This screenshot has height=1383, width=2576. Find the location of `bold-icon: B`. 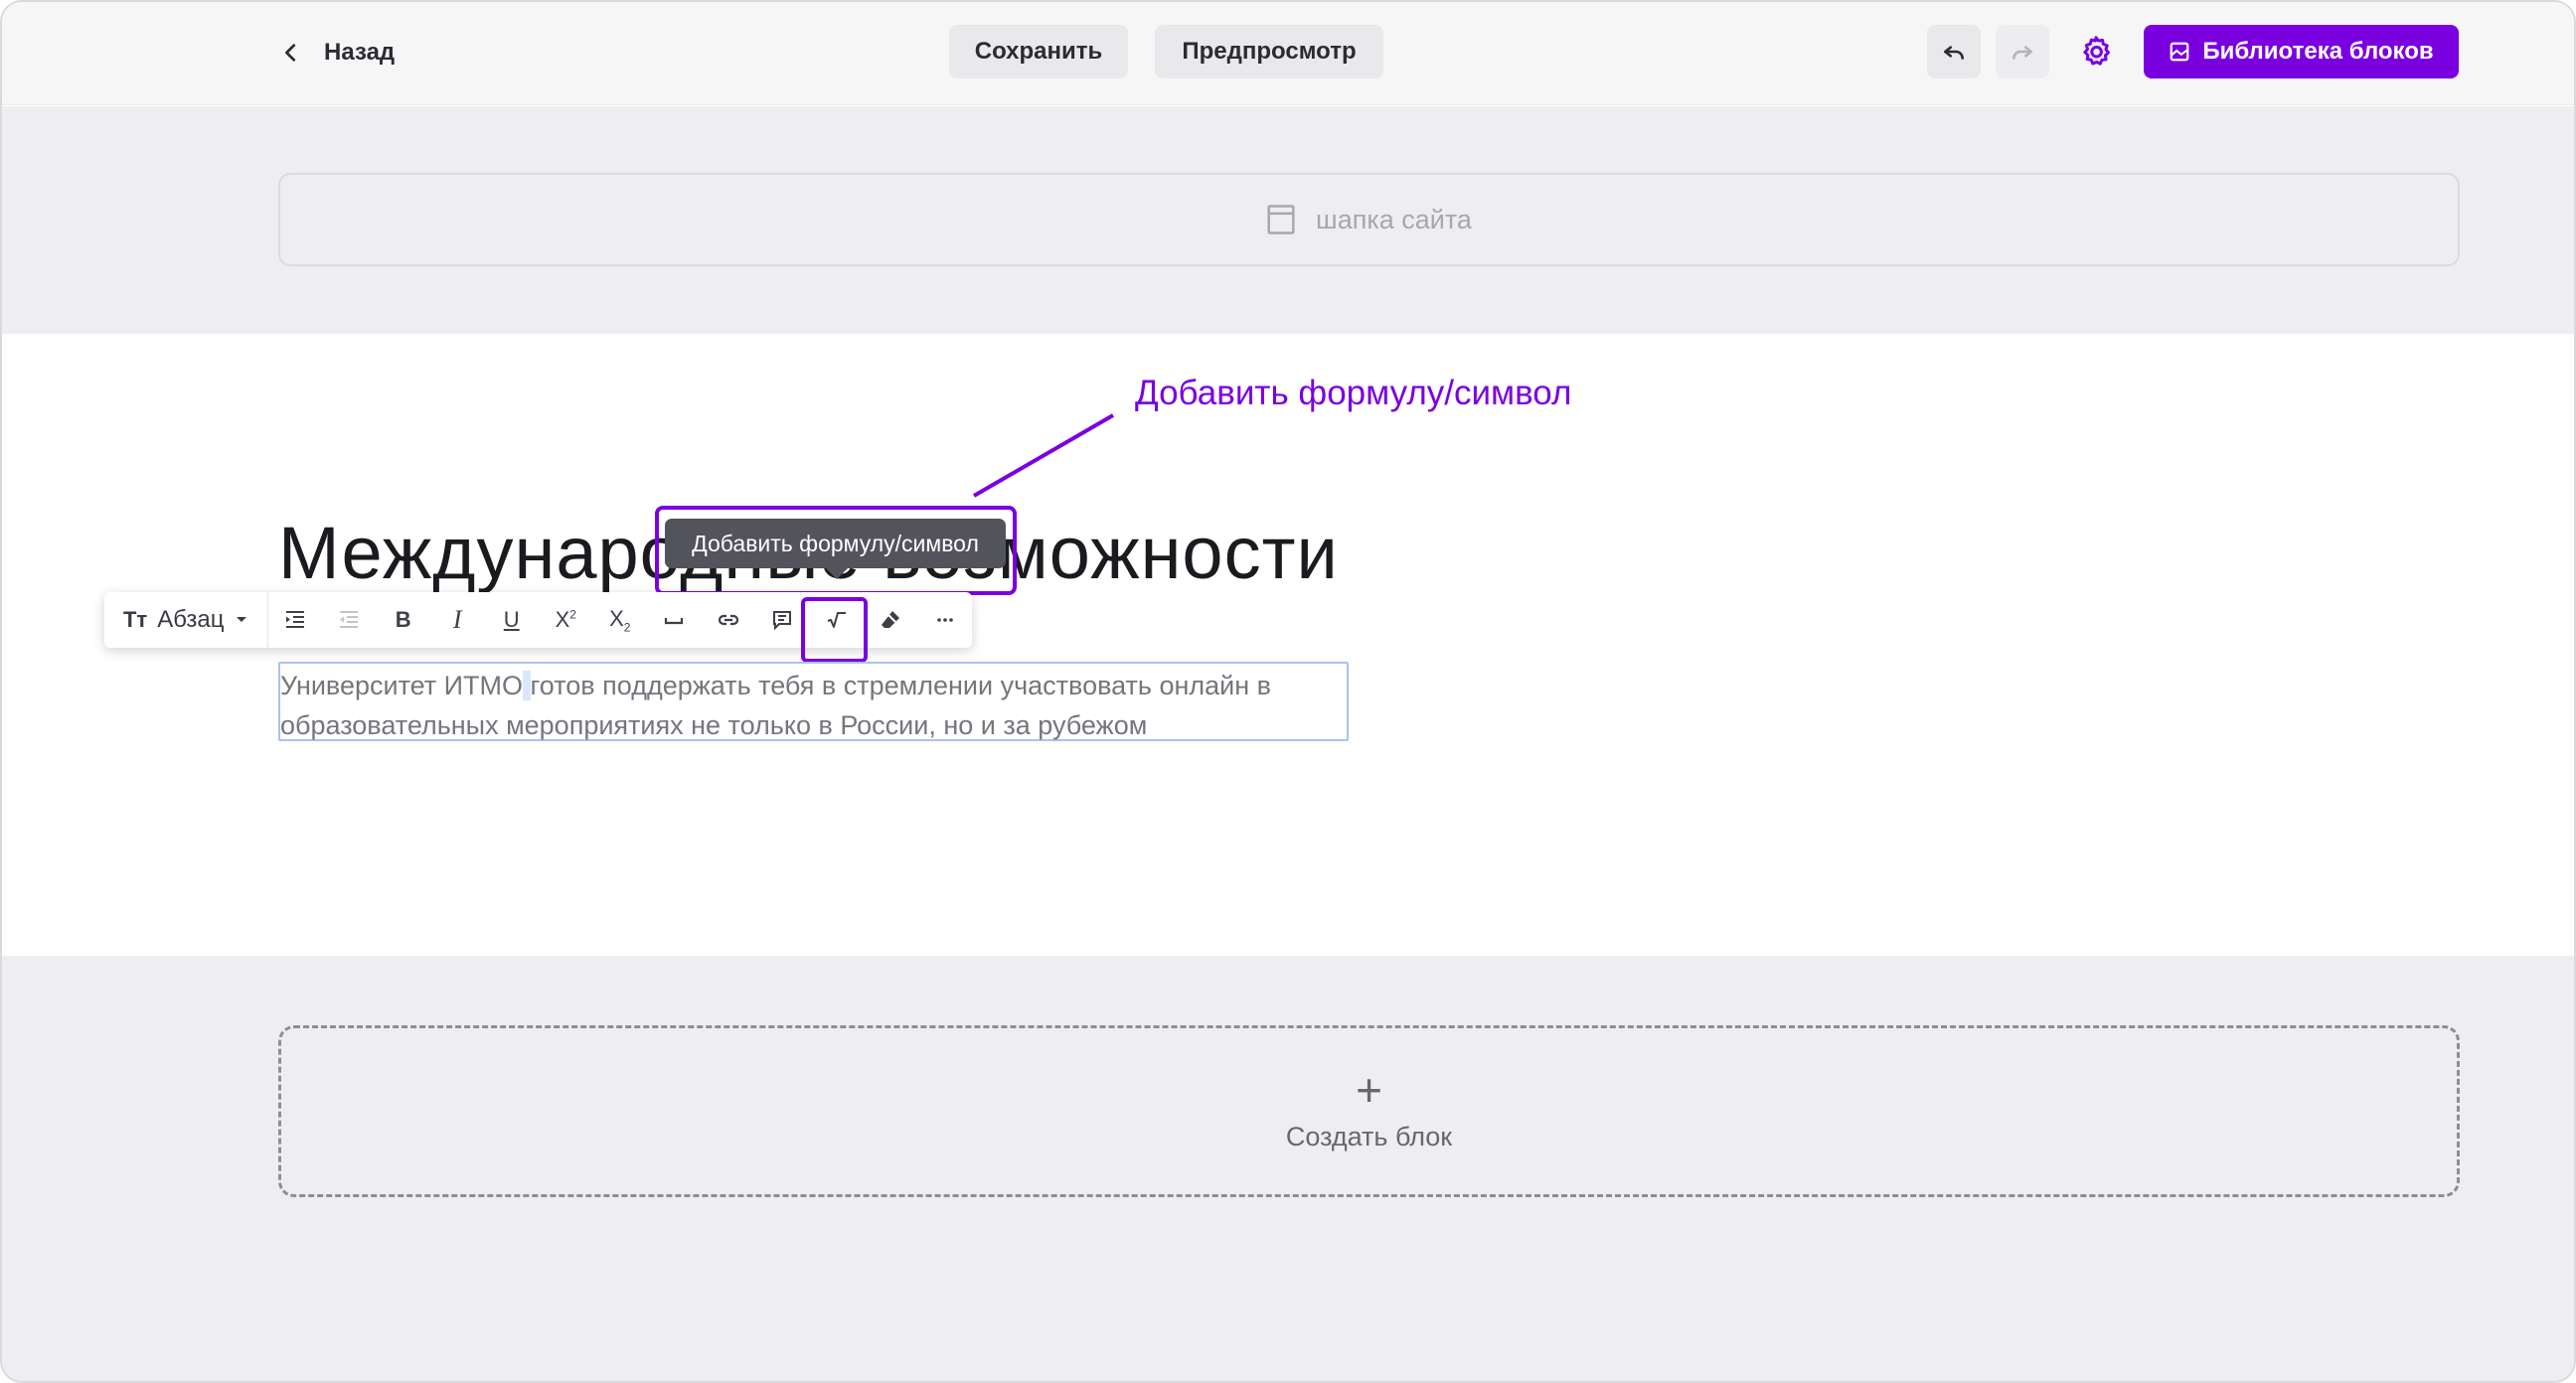

bold-icon: B is located at coordinates (403, 619).